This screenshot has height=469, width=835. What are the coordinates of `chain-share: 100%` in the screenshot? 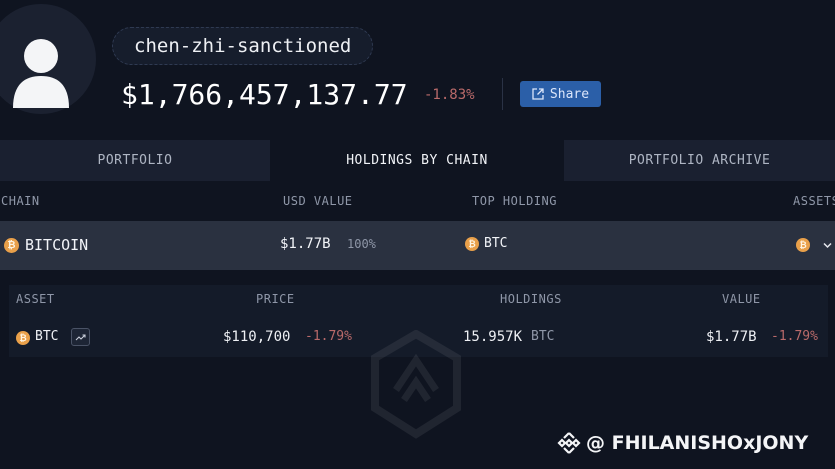 It's located at (361, 244).